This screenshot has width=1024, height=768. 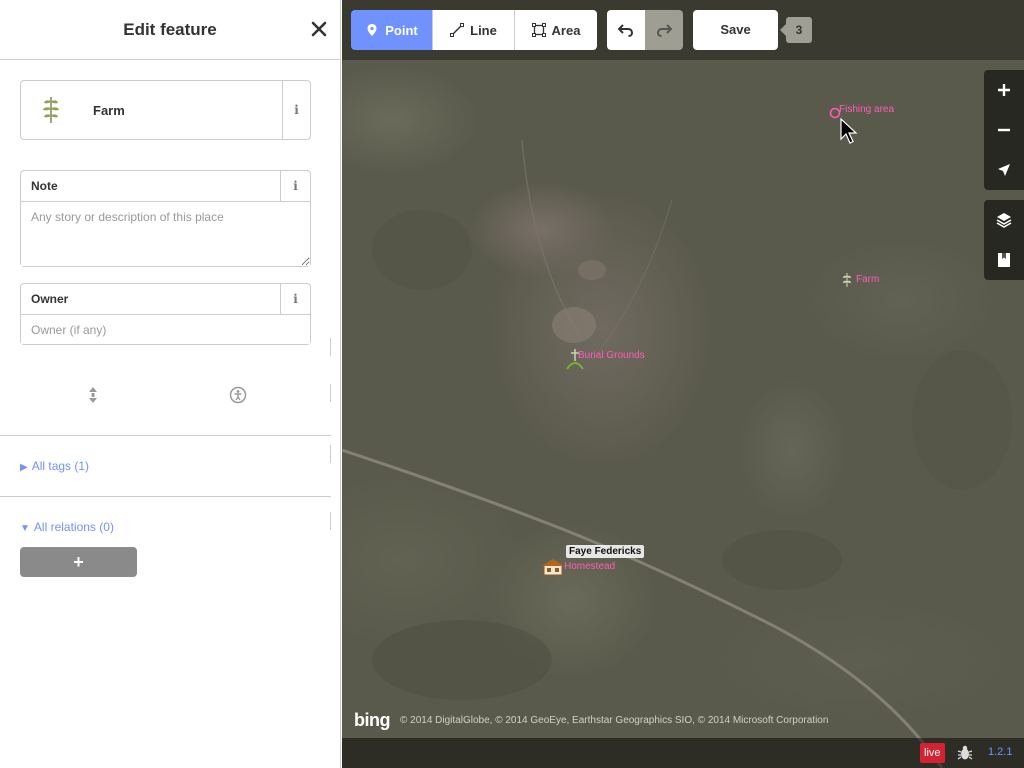 I want to click on note-info-button: i, so click(x=295, y=186).